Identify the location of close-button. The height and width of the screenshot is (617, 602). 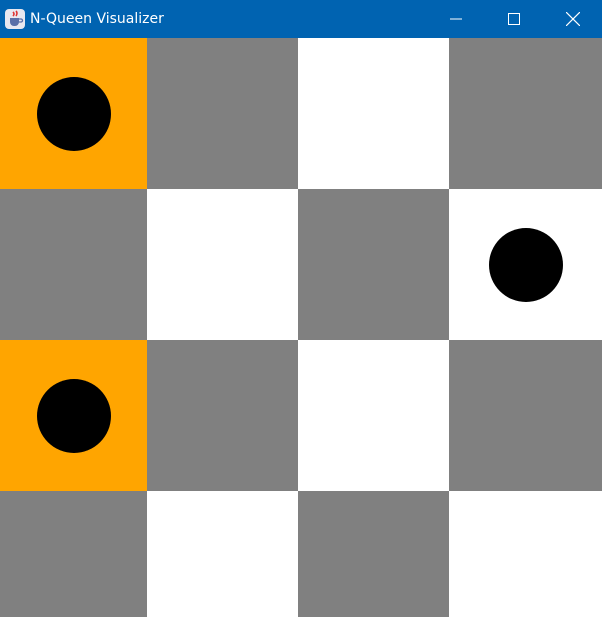
(573, 19).